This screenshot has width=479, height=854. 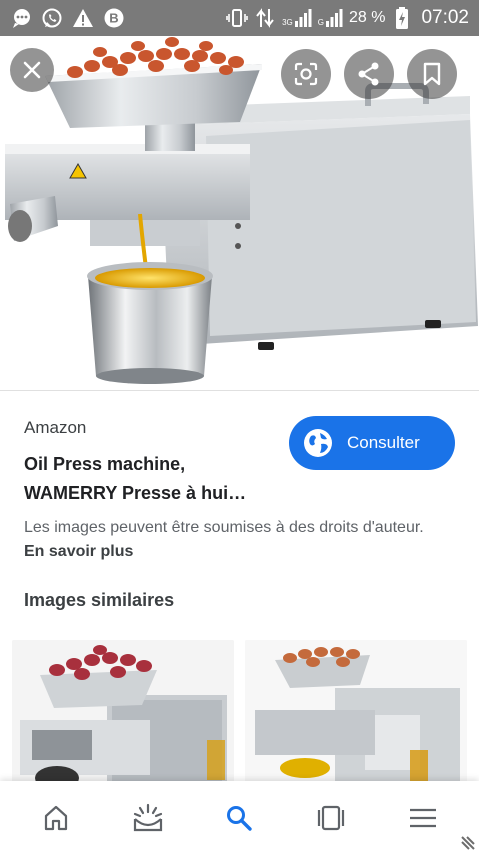 What do you see at coordinates (468, 843) in the screenshot?
I see `resize-handle-icon` at bounding box center [468, 843].